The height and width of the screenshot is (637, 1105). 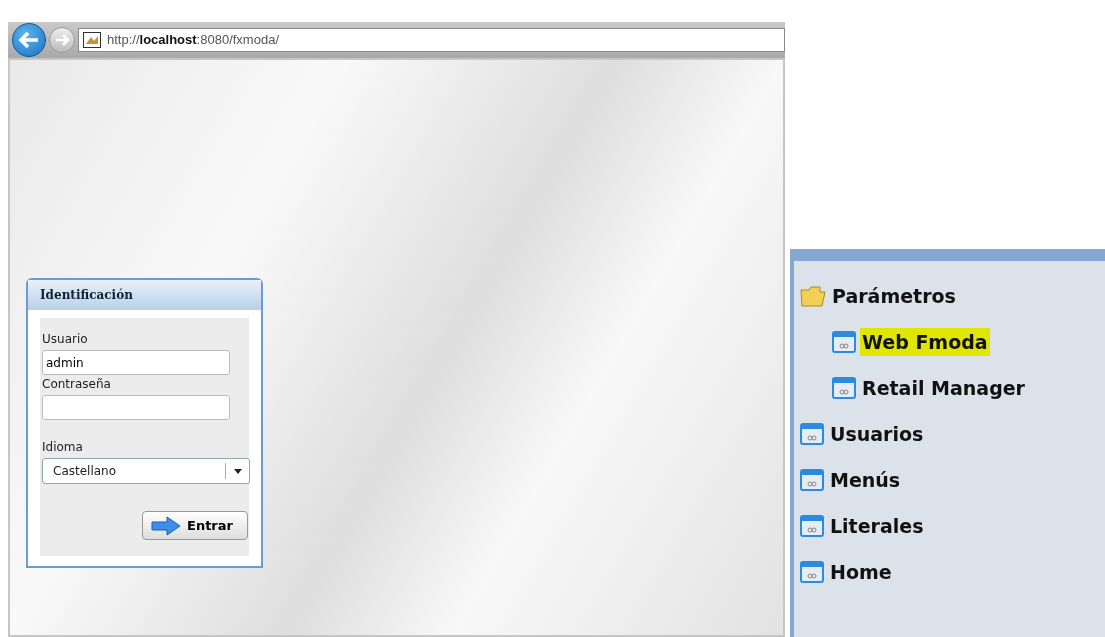 I want to click on url-text: http://localhost:8080/fxmoda/, so click(x=193, y=40).